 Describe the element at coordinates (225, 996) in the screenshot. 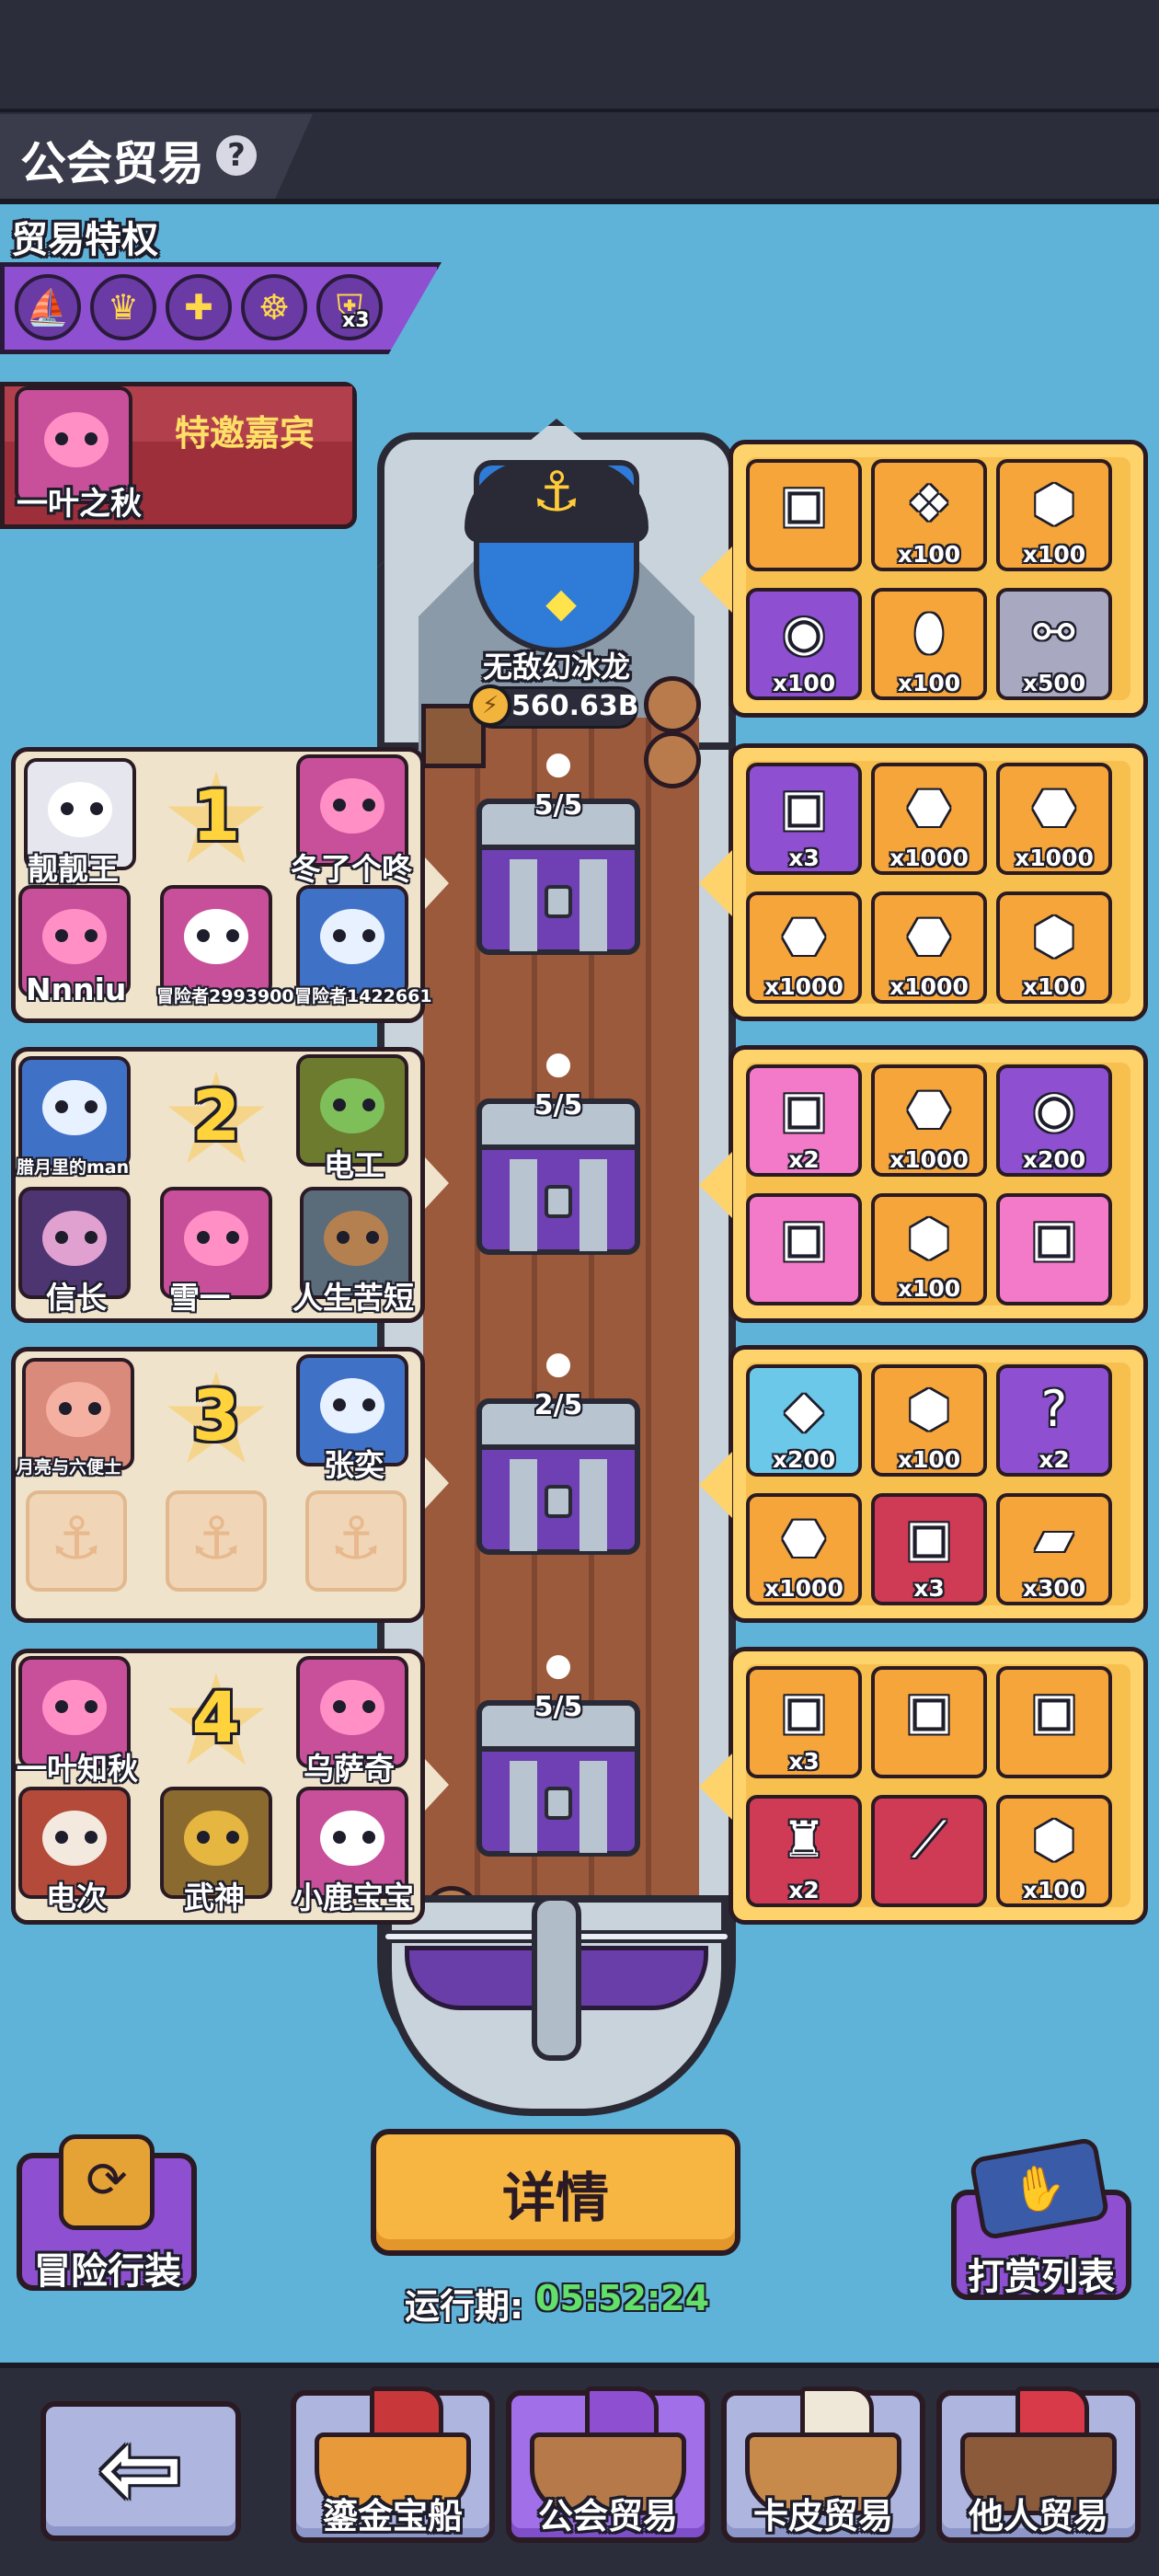

I see `member-name: 冒险者2993900` at that location.